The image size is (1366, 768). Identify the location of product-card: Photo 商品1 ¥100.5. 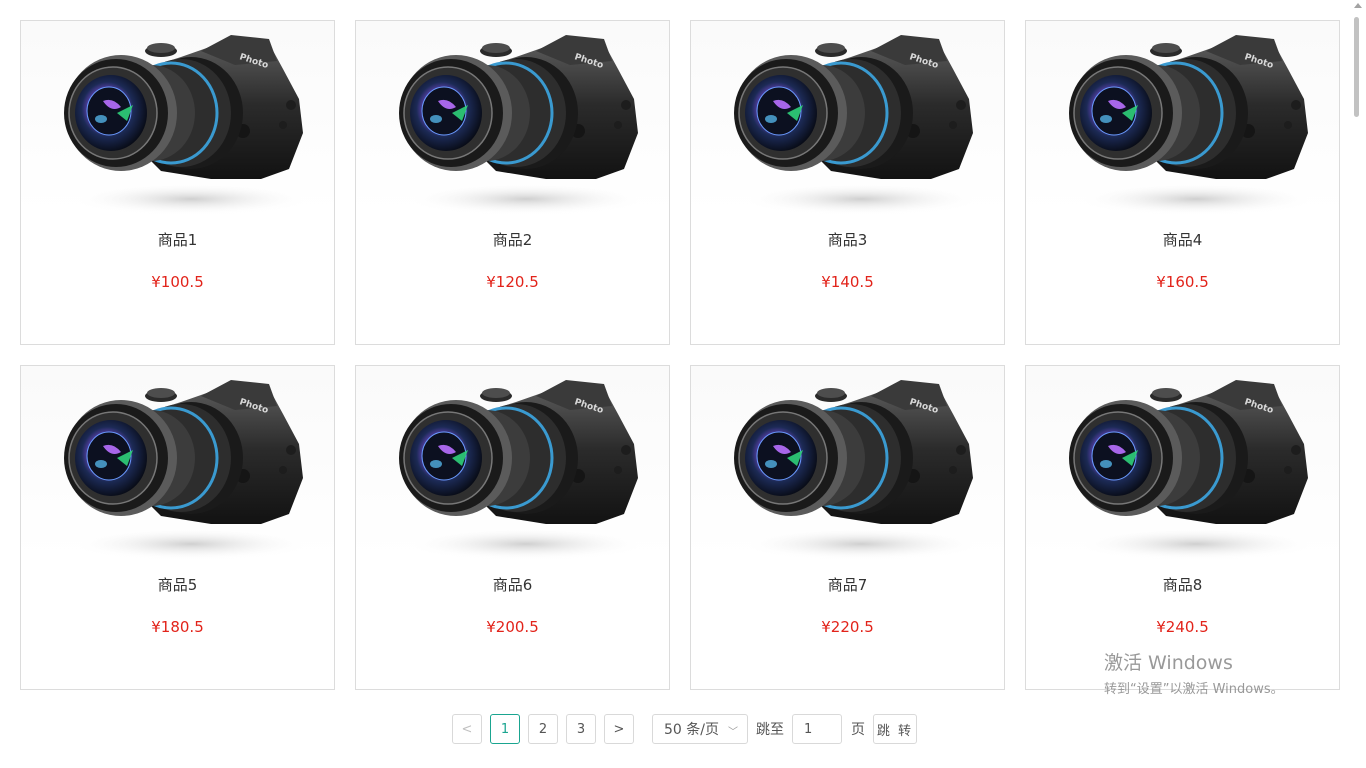
(177, 182).